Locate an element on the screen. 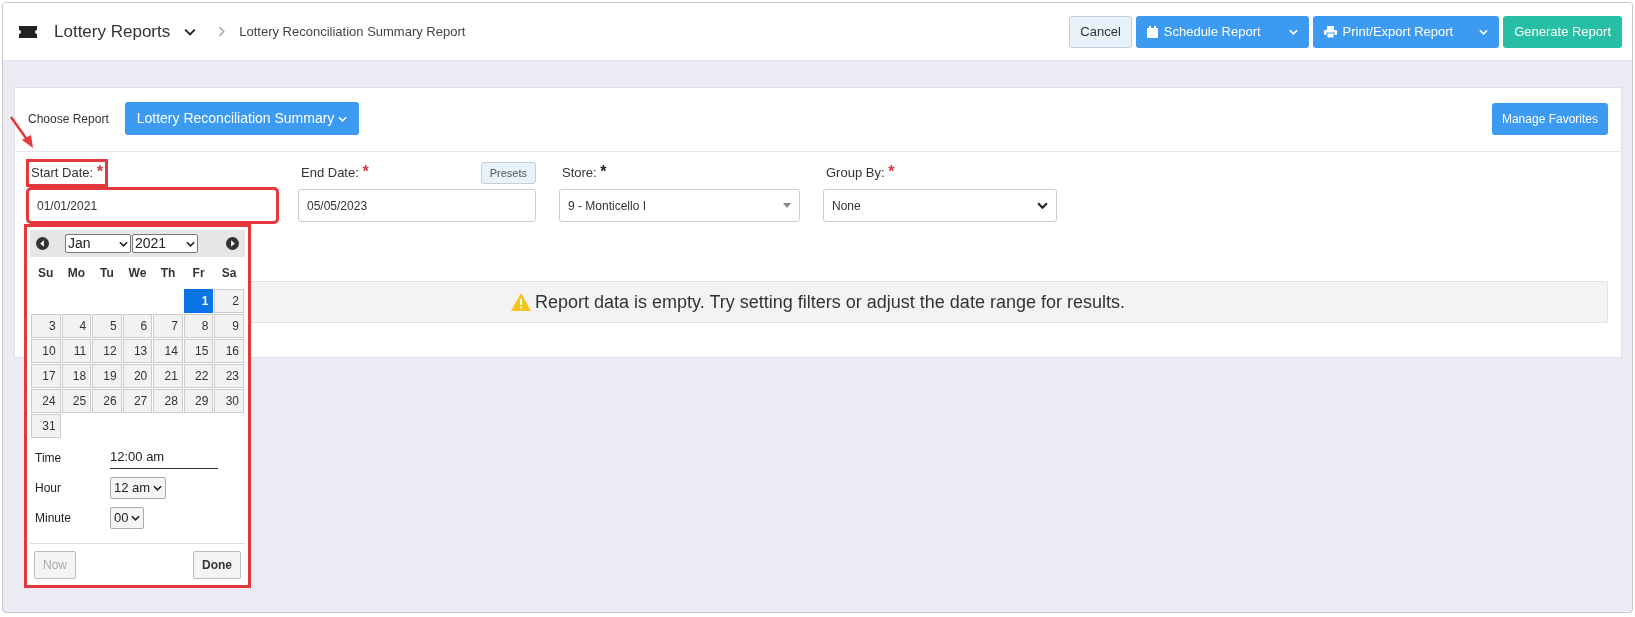 The image size is (1635, 617). day-cell: 26 is located at coordinates (107, 401).